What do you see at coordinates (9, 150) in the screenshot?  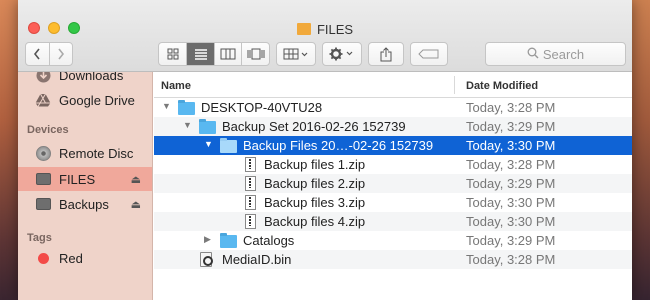 I see `desktop-wallpaper-left` at bounding box center [9, 150].